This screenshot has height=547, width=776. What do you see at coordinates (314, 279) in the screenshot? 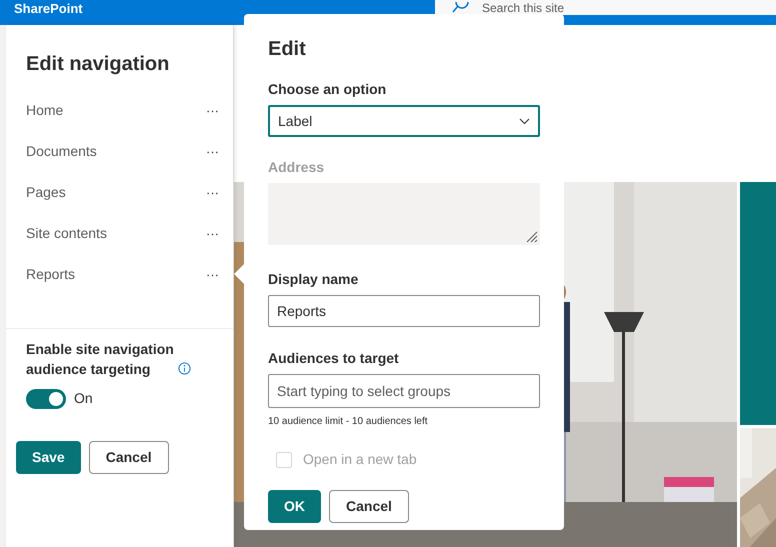
I see `field-label: Display name` at bounding box center [314, 279].